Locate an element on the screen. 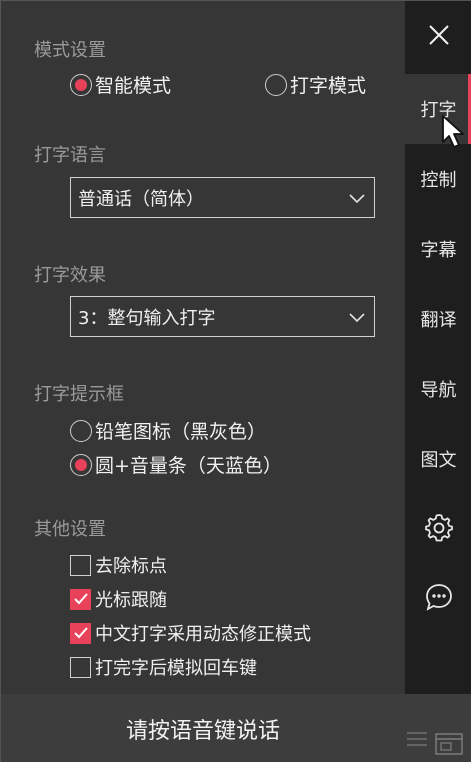  radio-label: 打字模式 is located at coordinates (328, 86).